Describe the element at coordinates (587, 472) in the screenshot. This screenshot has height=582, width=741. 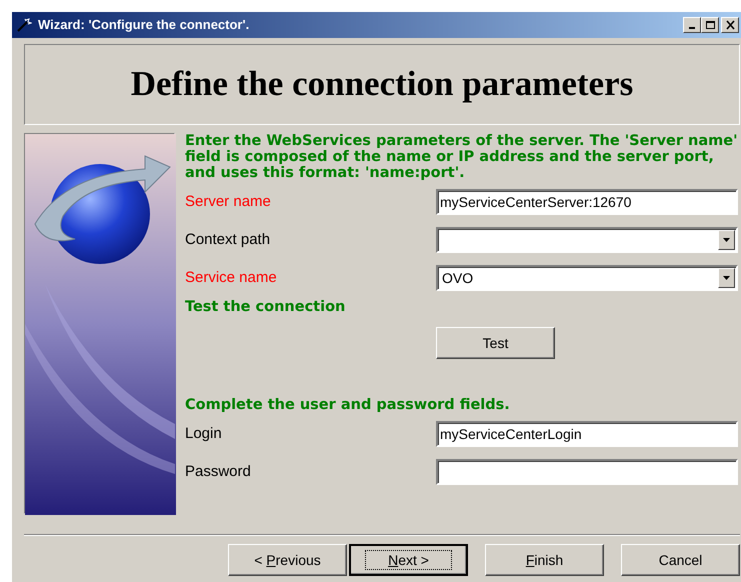
I see `input-field` at that location.